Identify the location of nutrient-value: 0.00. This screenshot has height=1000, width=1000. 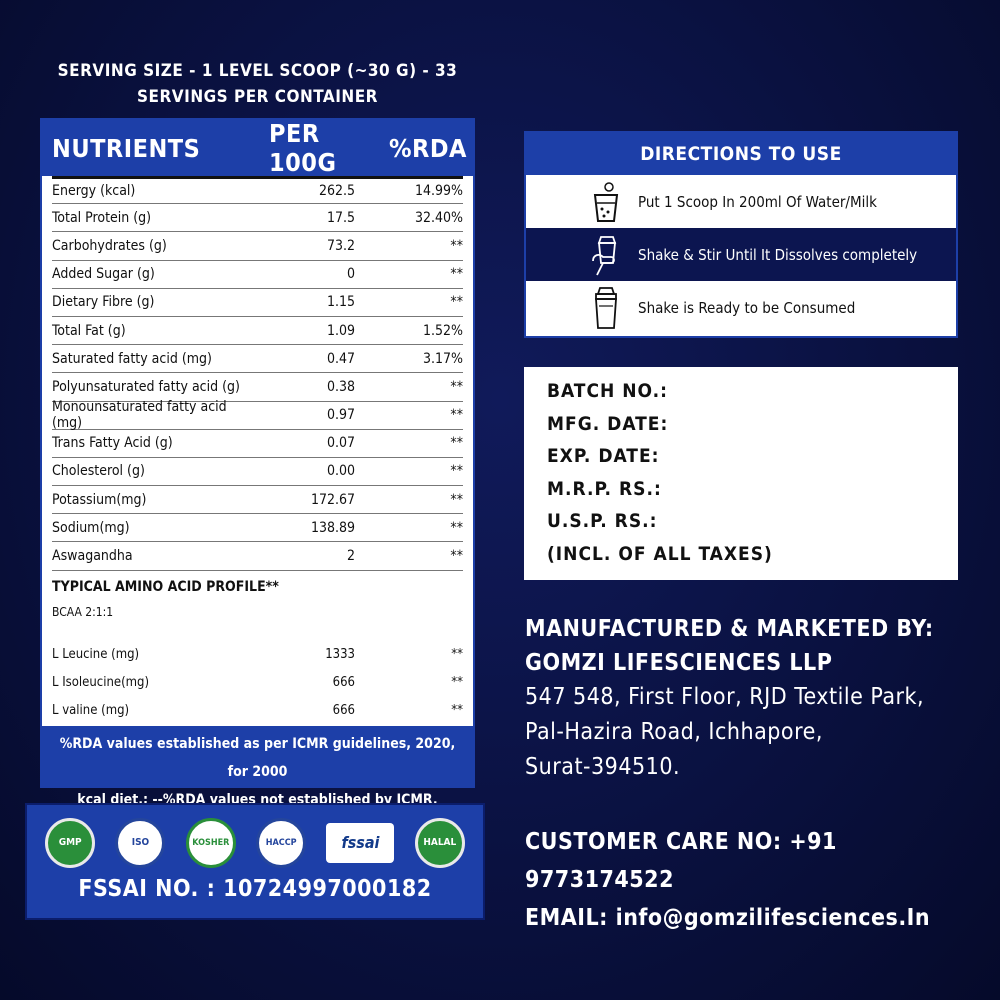
(340, 471).